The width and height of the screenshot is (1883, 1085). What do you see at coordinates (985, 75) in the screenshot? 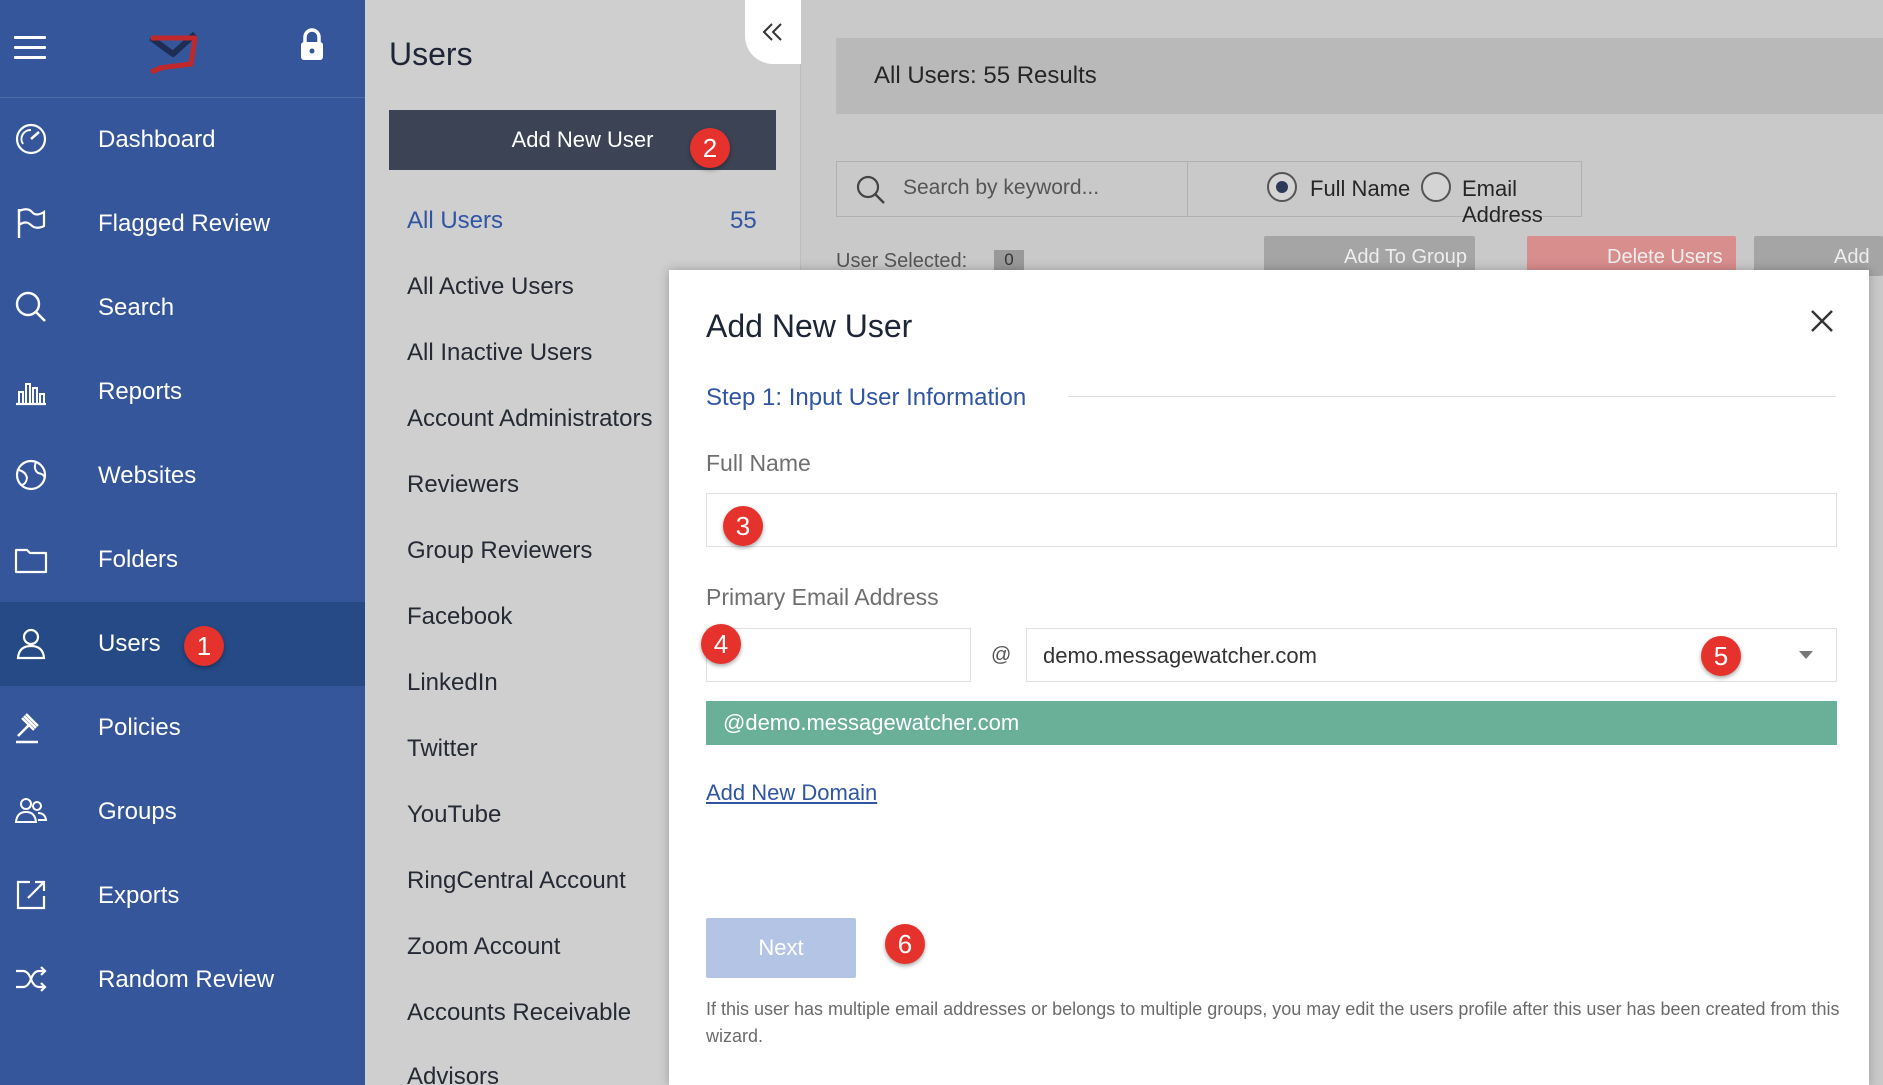
I see `results-count: All Users: 55 Results` at bounding box center [985, 75].